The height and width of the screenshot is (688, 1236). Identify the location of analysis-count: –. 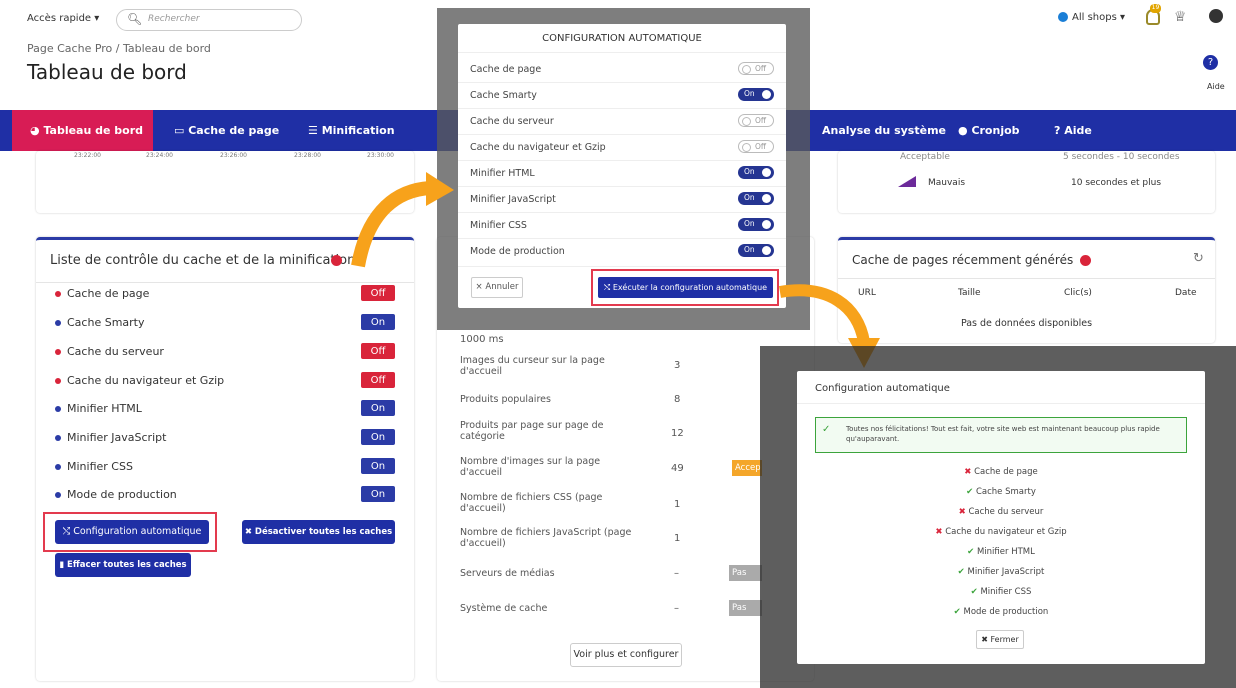
(676, 573).